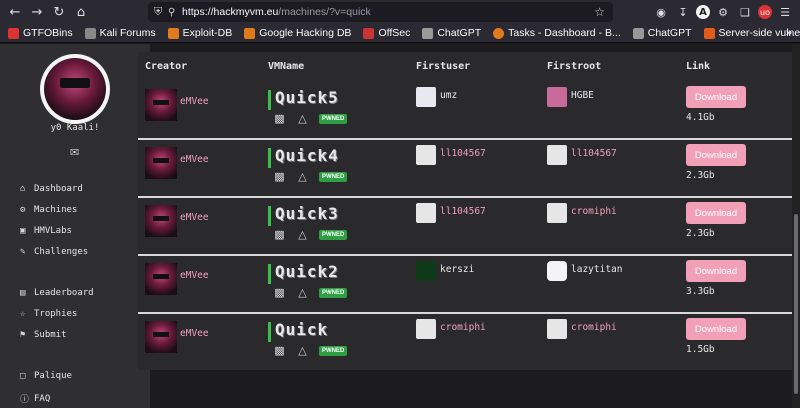 Image resolution: width=800 pixels, height=408 pixels. I want to click on bookmark-label: ChatGPT, so click(669, 33).